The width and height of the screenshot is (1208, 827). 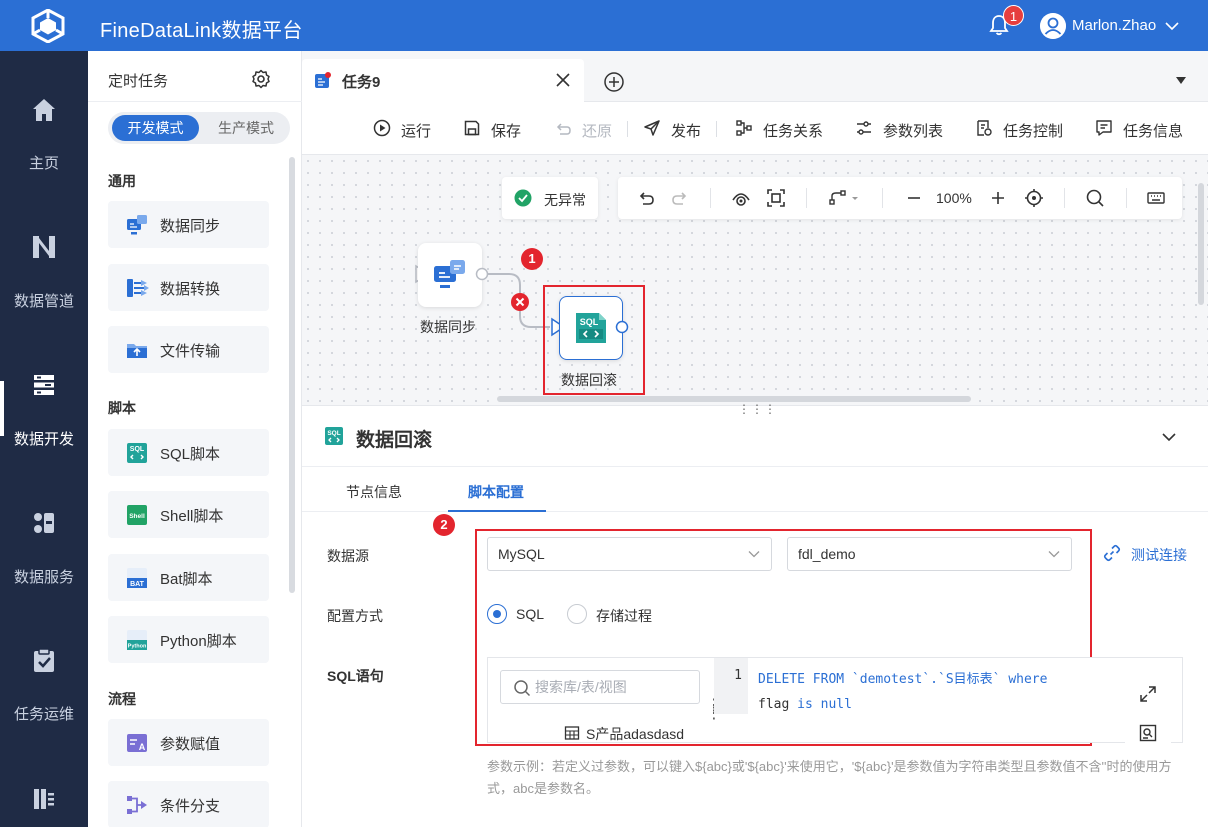 What do you see at coordinates (246, 128) in the screenshot?
I see `prod-mode-button: 生产模式` at bounding box center [246, 128].